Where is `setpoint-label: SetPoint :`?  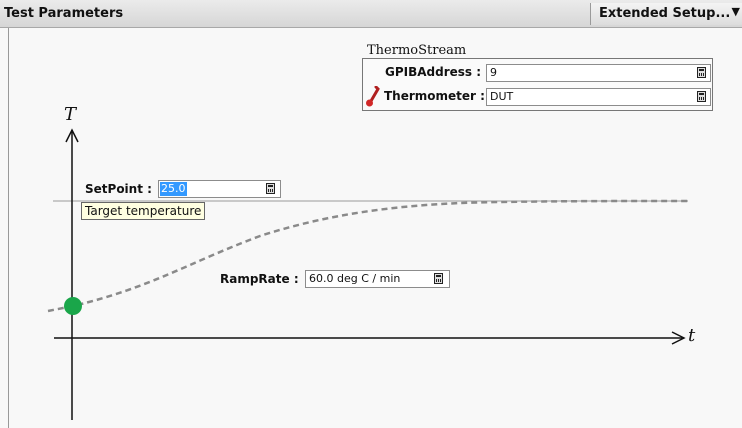
setpoint-label: SetPoint : is located at coordinates (118, 189).